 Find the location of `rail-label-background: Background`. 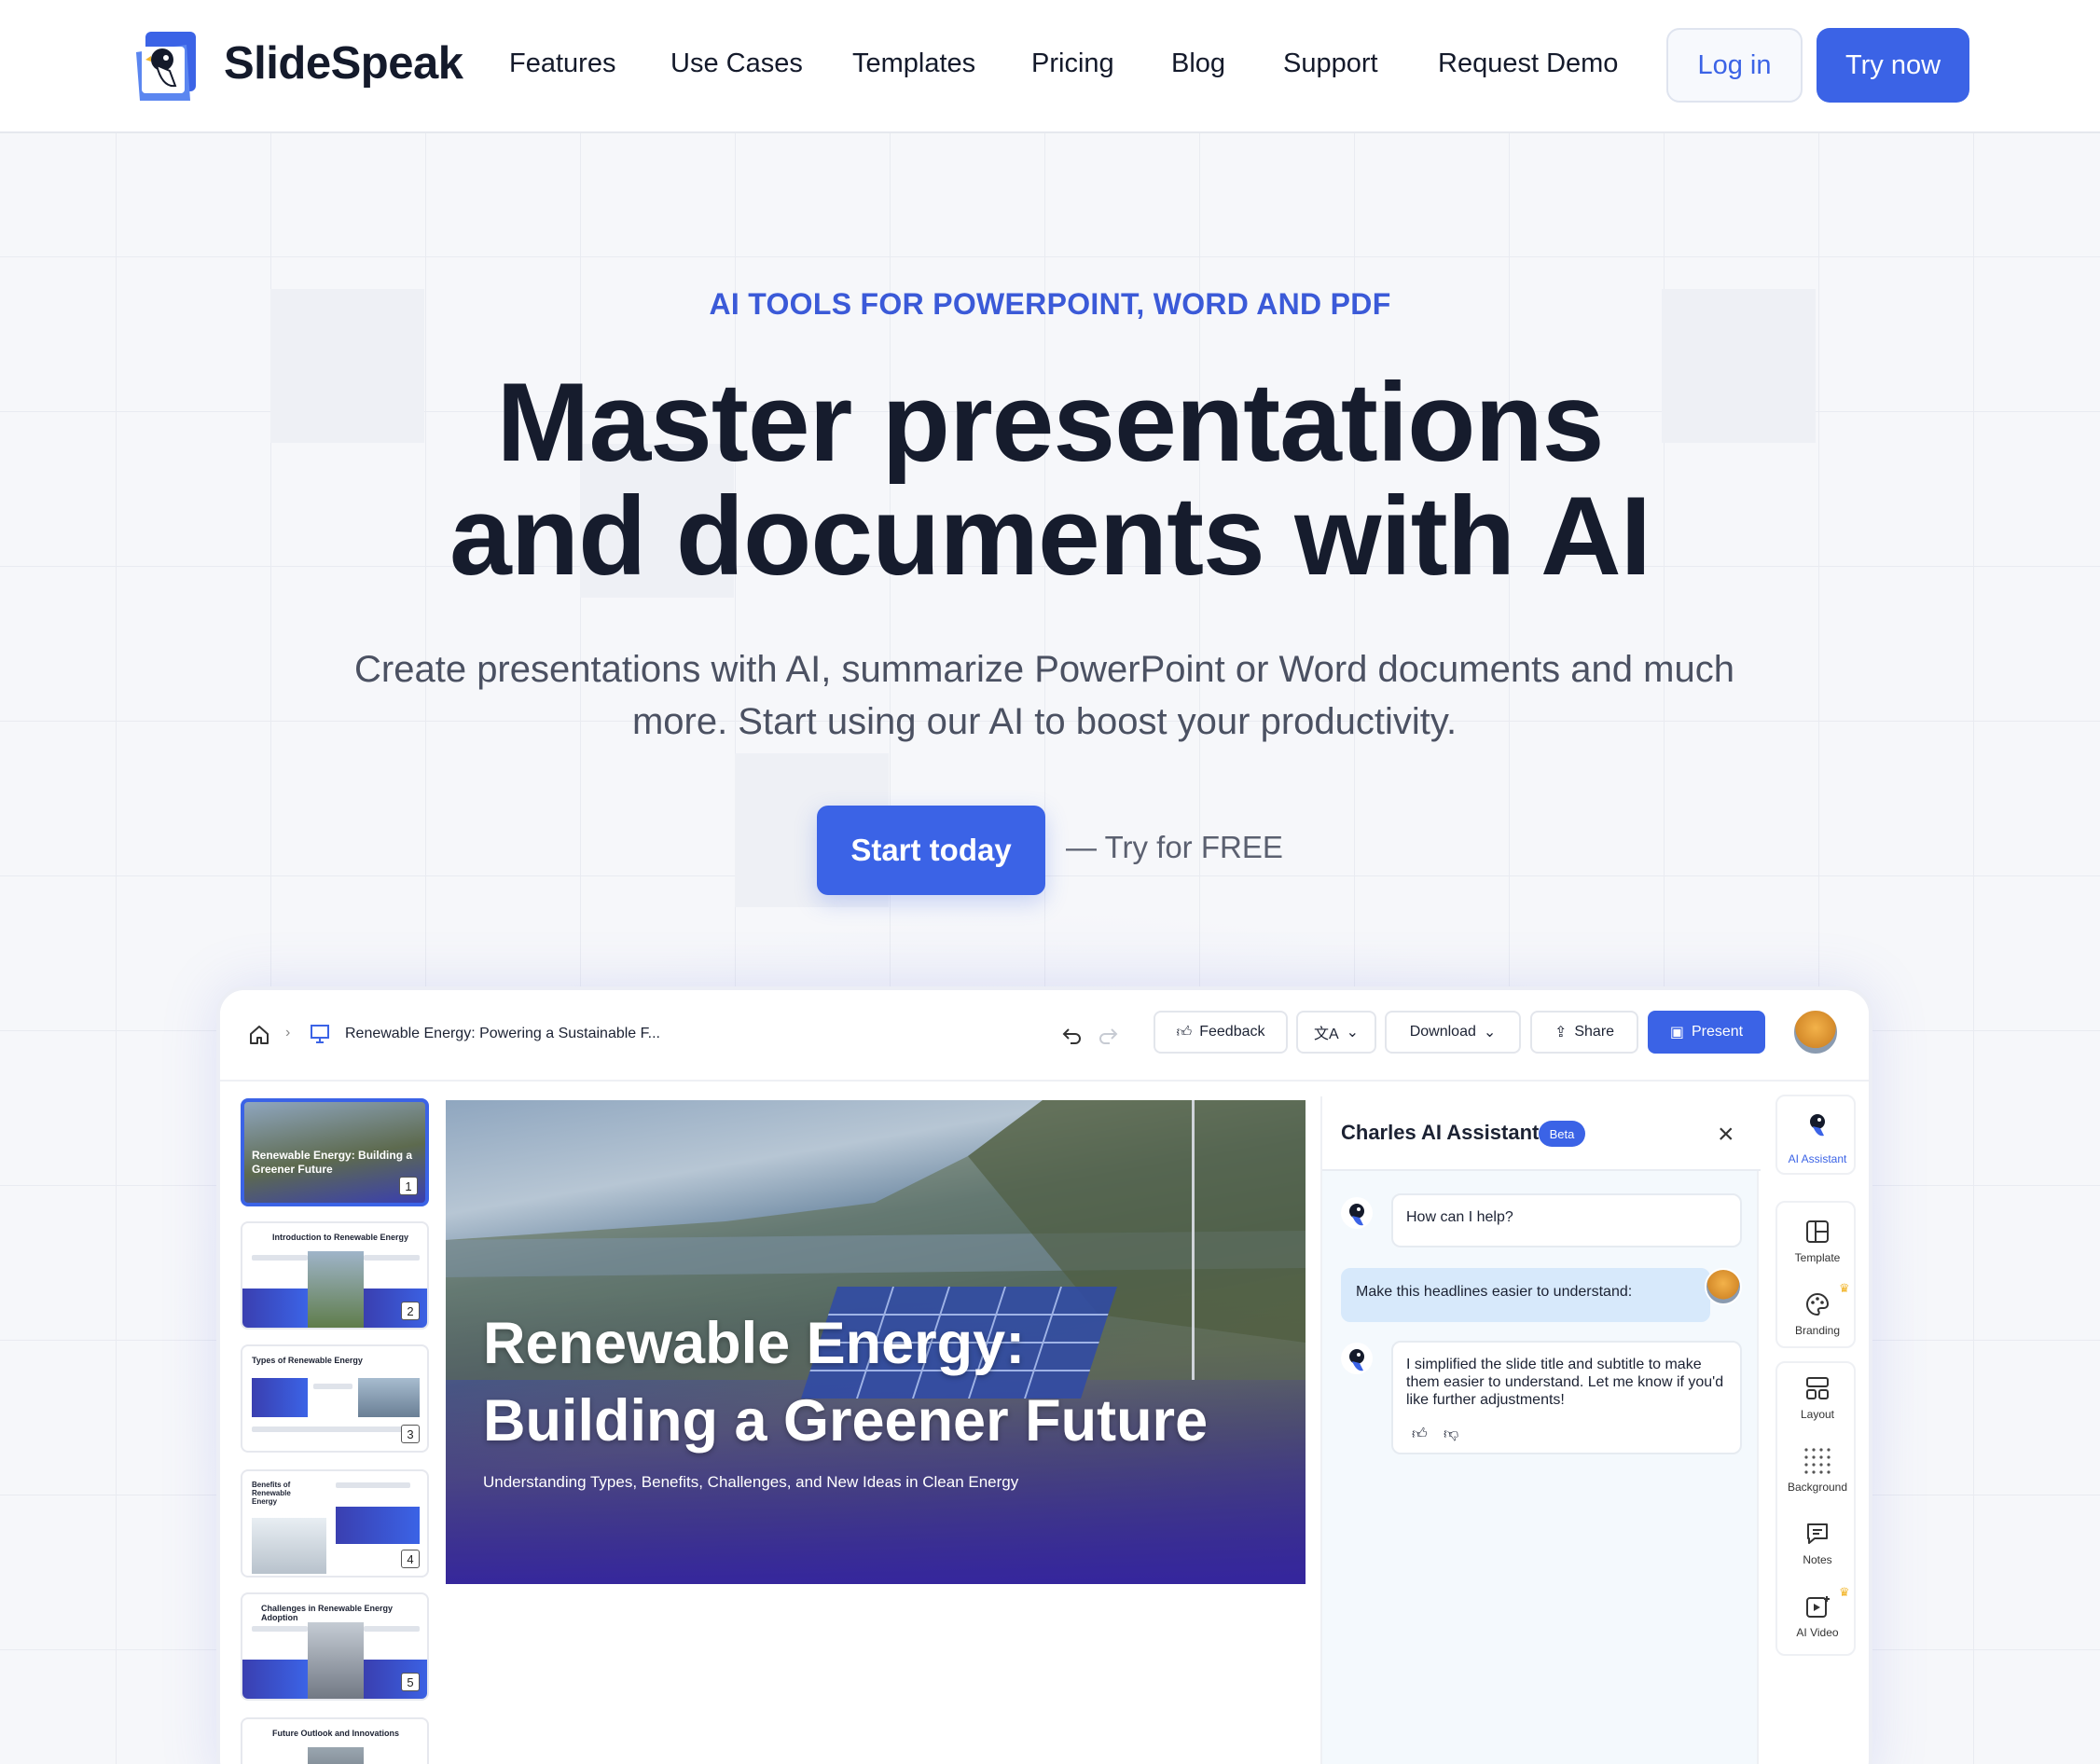

rail-label-background: Background is located at coordinates (1818, 1487).